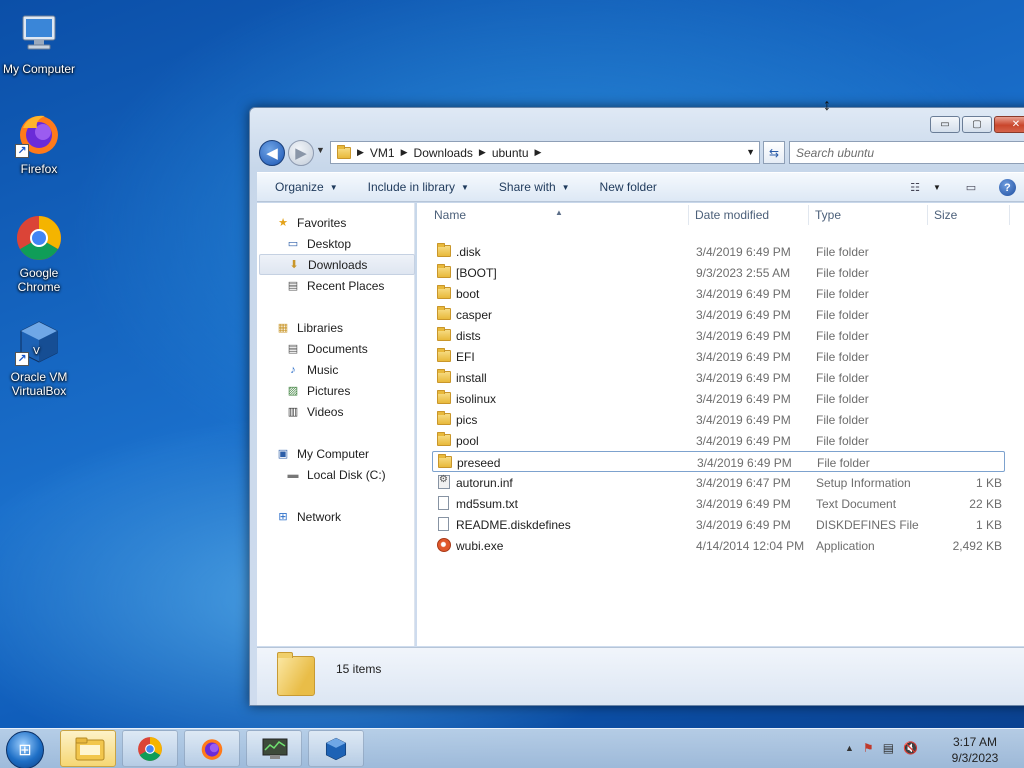  I want to click on column-header-size: Size, so click(945, 215).